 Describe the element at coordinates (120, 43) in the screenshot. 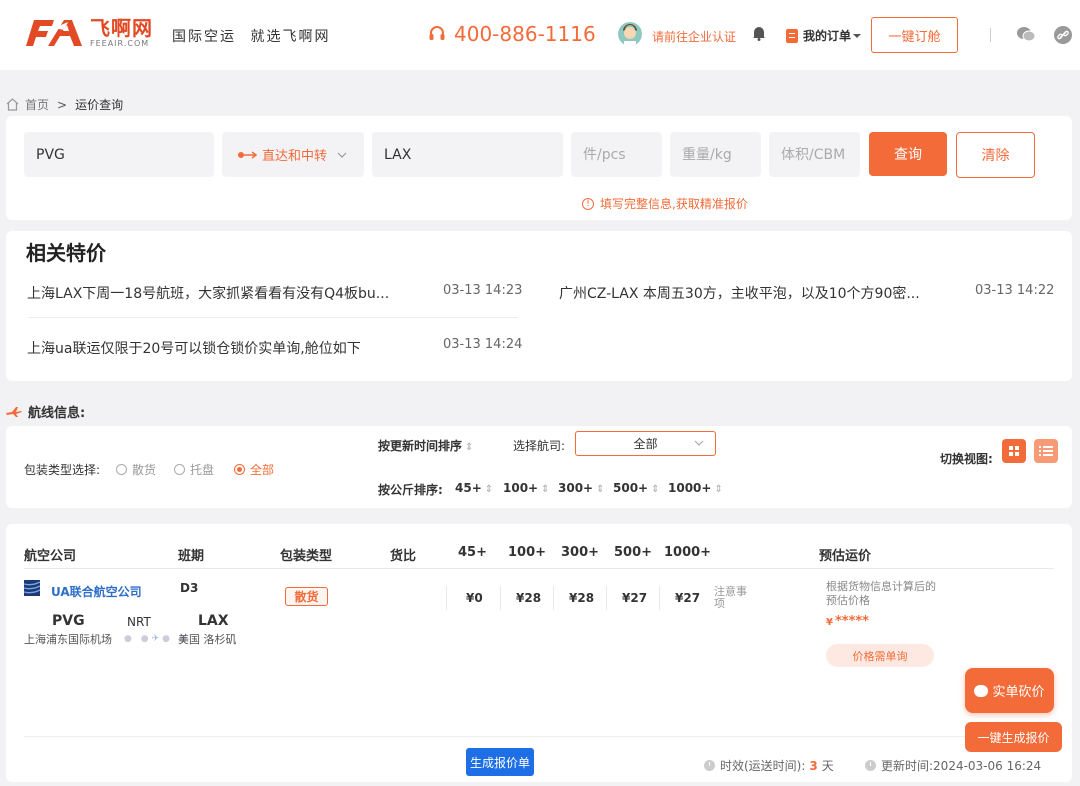

I see `logo-domain: FEEAIR.COM` at that location.